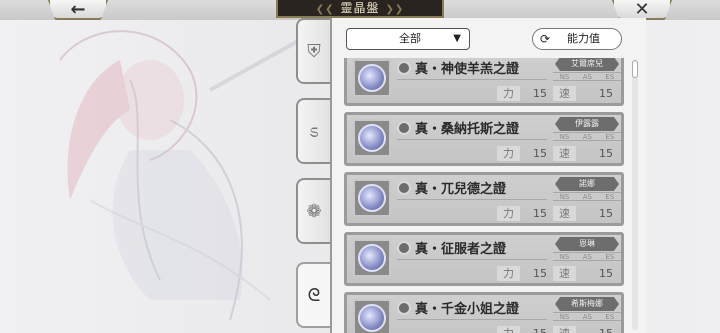 Image resolution: width=720 pixels, height=333 pixels. What do you see at coordinates (461, 189) in the screenshot?
I see `crystal-name: 真・兀兒德之證` at bounding box center [461, 189].